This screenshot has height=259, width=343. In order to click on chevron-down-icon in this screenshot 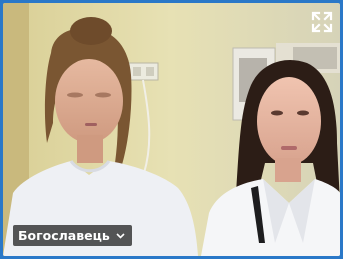, I will do `click(120, 235)`.